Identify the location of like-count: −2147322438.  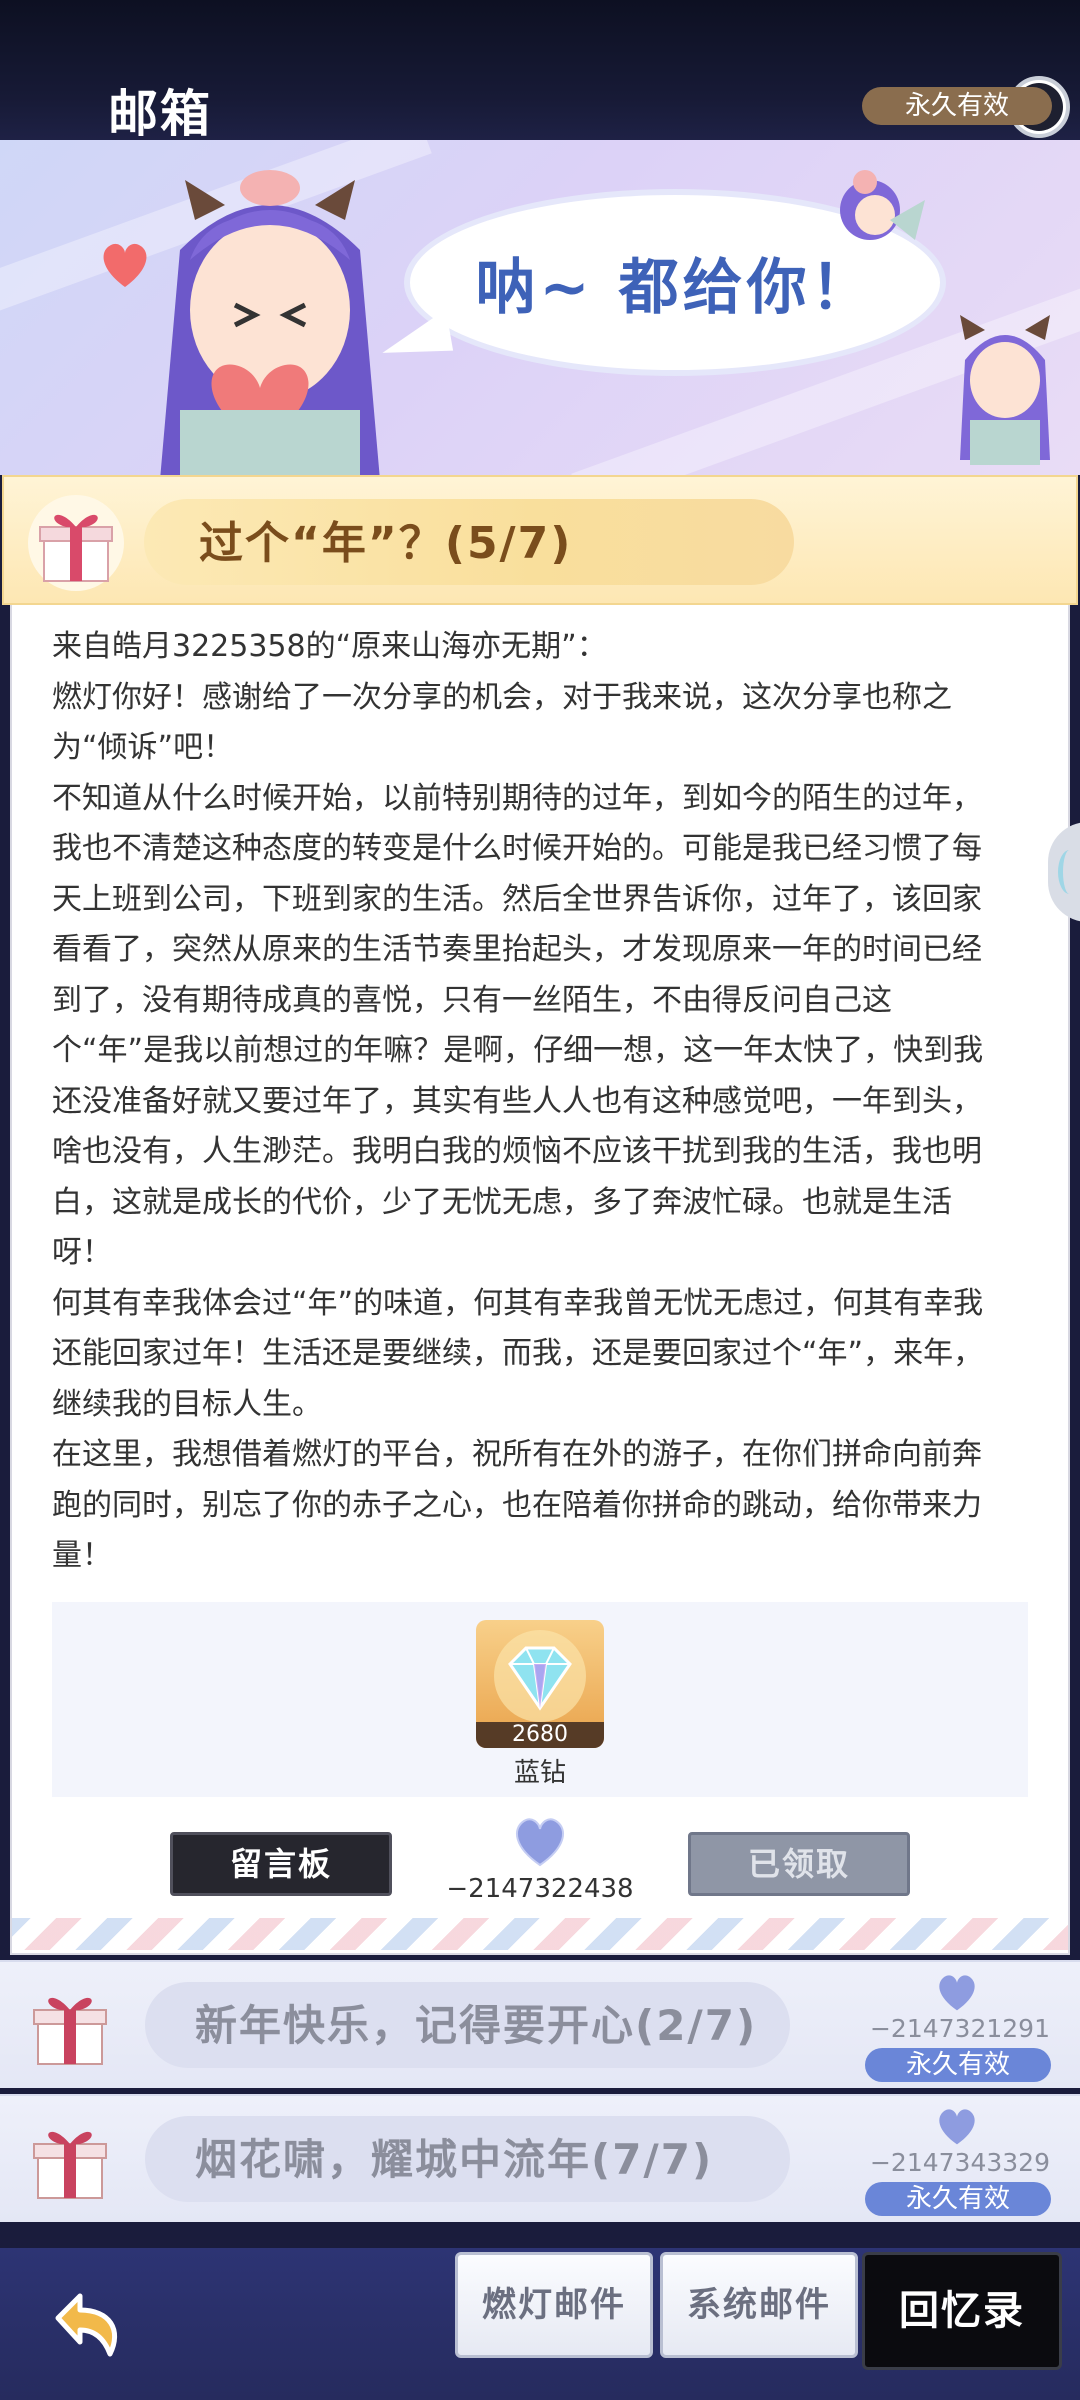
(540, 1889).